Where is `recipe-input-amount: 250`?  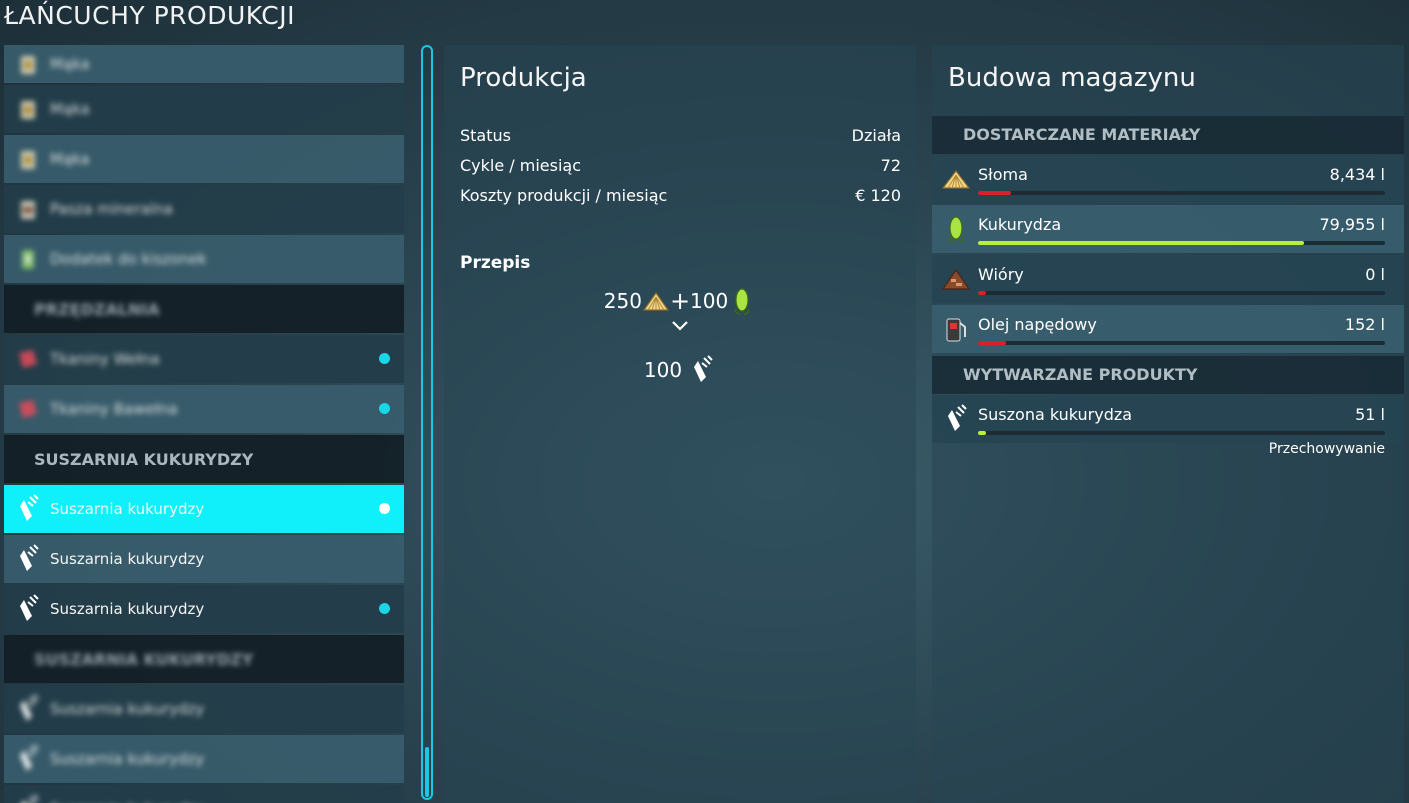
recipe-input-amount: 250 is located at coordinates (622, 301).